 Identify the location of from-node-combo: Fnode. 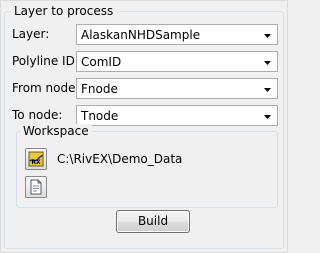
(177, 88).